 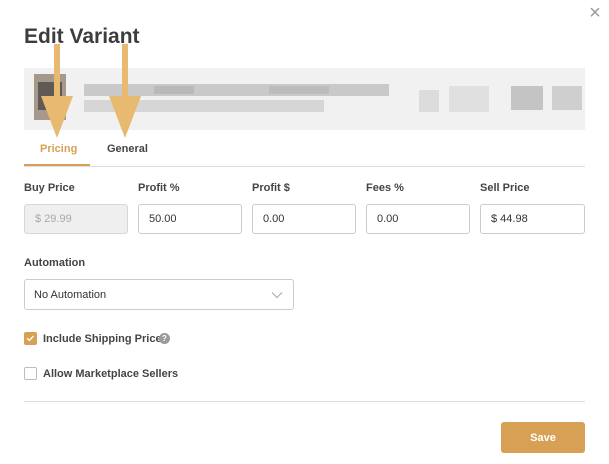 What do you see at coordinates (532, 219) in the screenshot?
I see `sell-price-input` at bounding box center [532, 219].